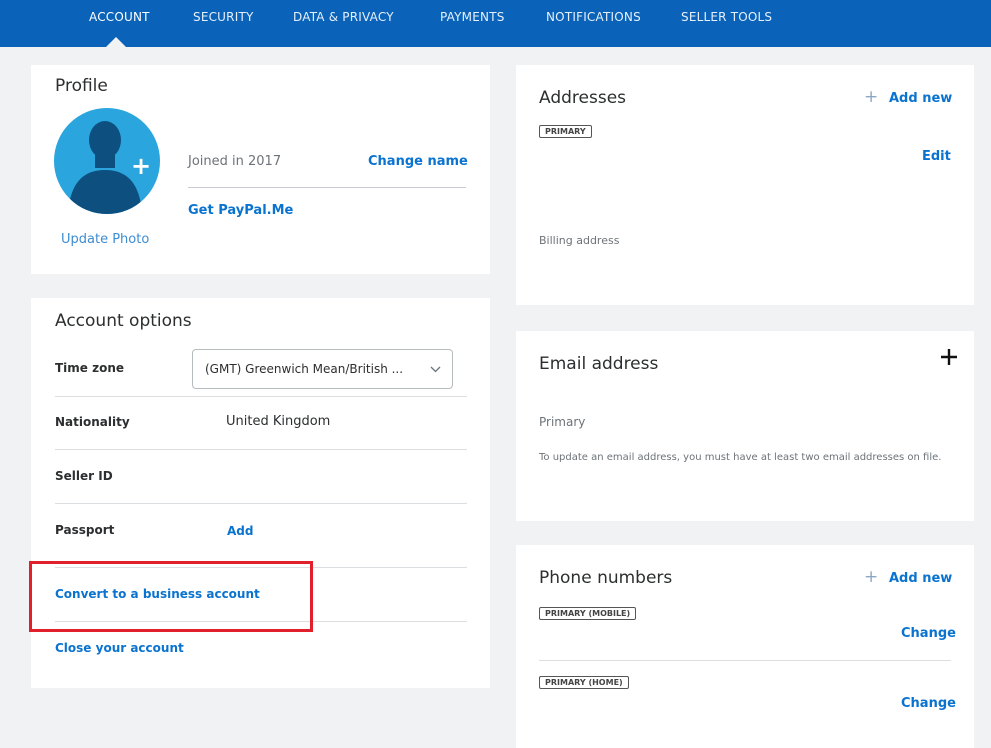 The height and width of the screenshot is (748, 991). Describe the element at coordinates (565, 131) in the screenshot. I see `primary-badge: PRIMARY` at that location.